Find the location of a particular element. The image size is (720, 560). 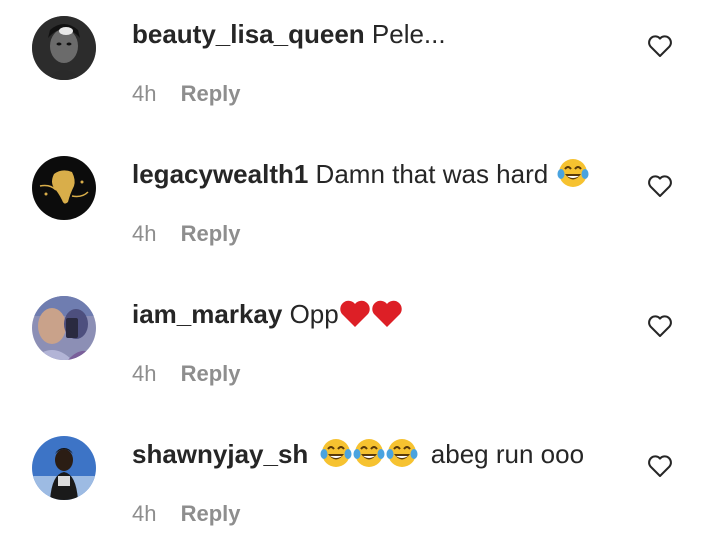

comment-text-line: shawnyjay_sh abeg run ooo is located at coordinates (358, 454).